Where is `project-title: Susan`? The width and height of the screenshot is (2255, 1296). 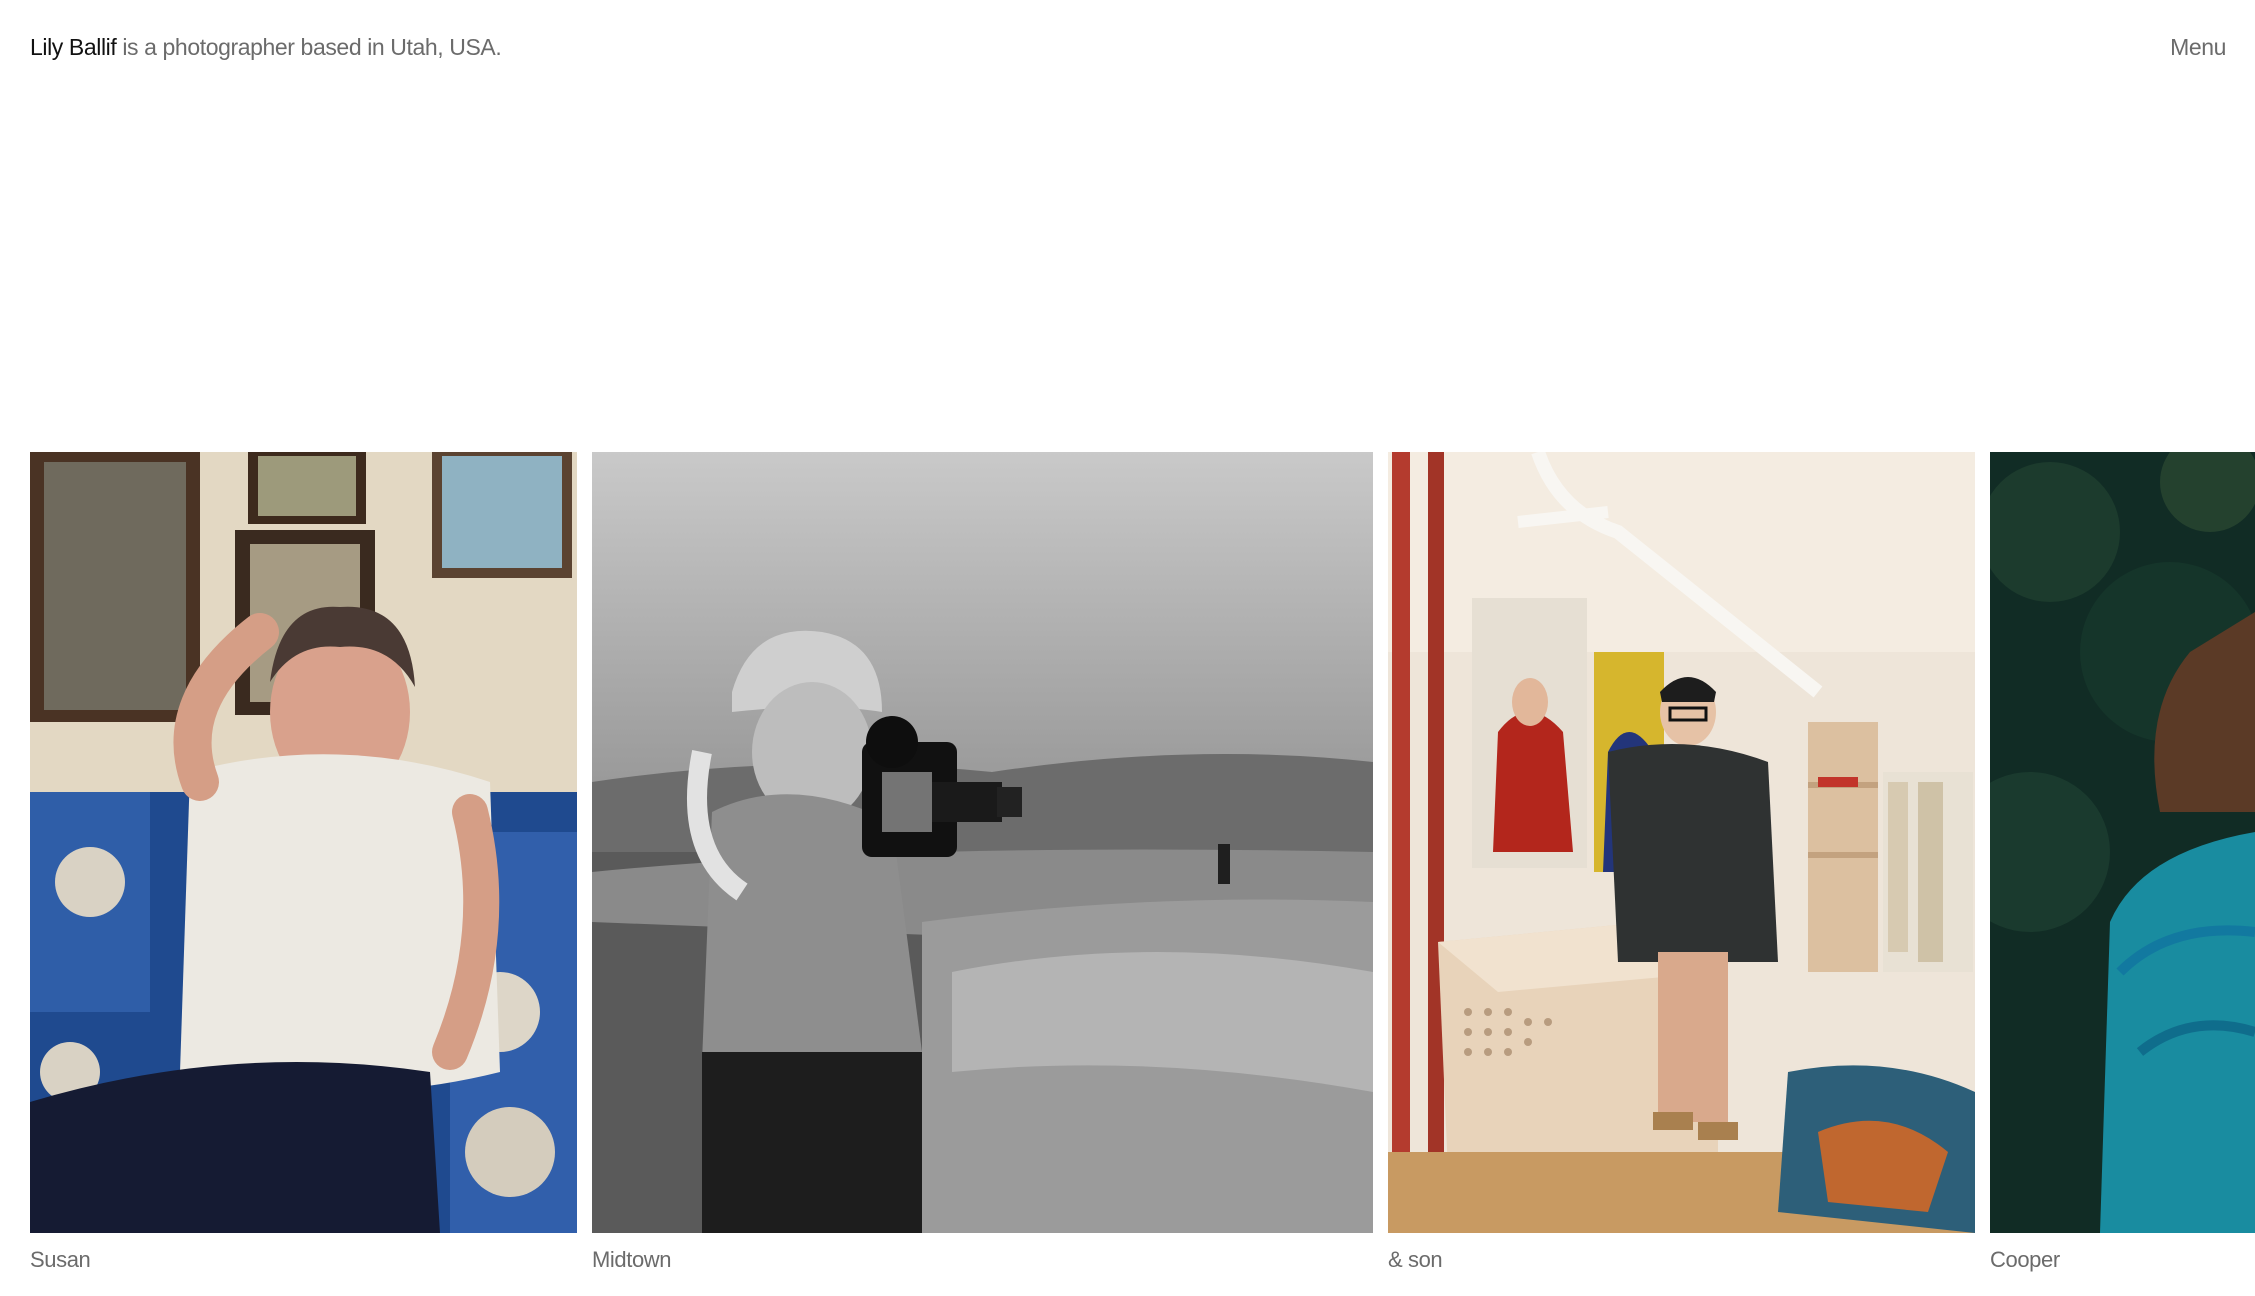
project-title: Susan is located at coordinates (60, 1260).